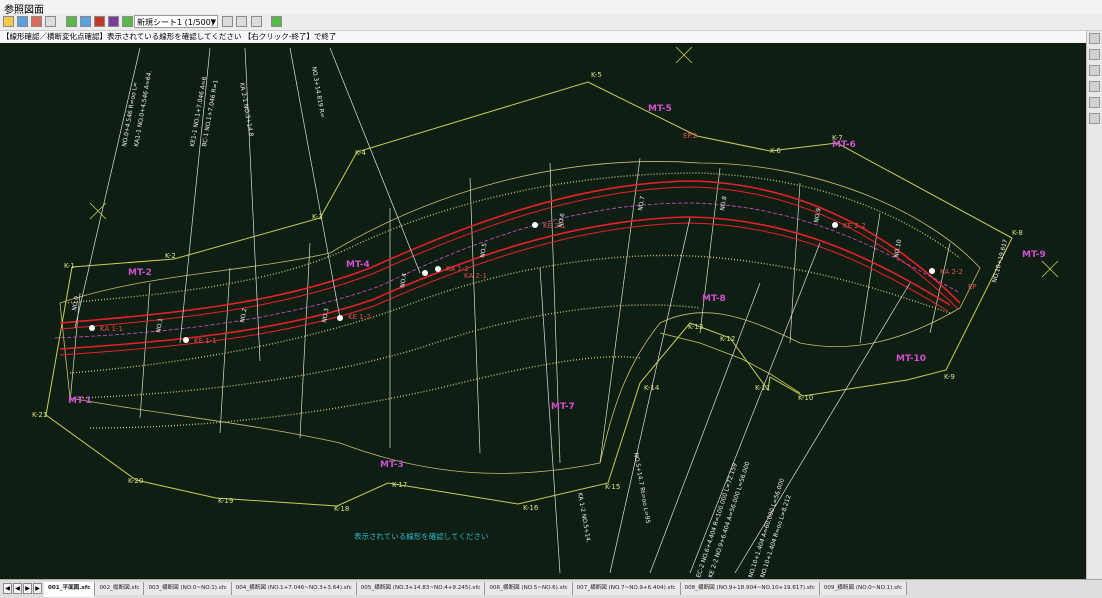 This screenshot has width=1102, height=598. What do you see at coordinates (641, 488) in the screenshot?
I see `annotation-text: NO.5+14.7 Rt=oo L=95` at bounding box center [641, 488].